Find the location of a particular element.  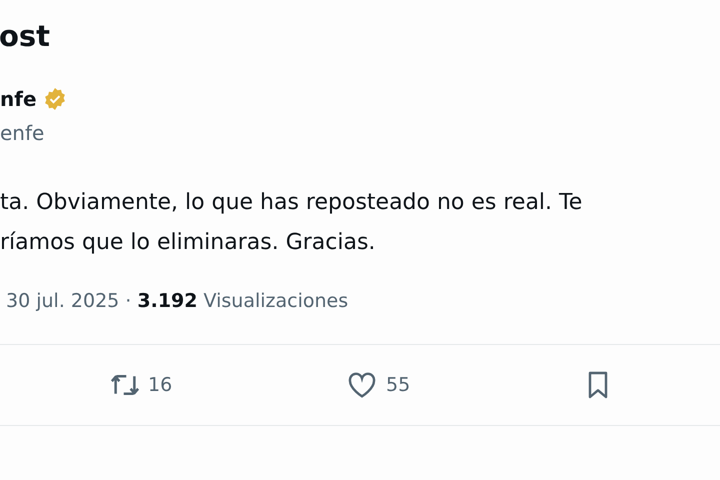

repost-button: 16 is located at coordinates (228, 385).